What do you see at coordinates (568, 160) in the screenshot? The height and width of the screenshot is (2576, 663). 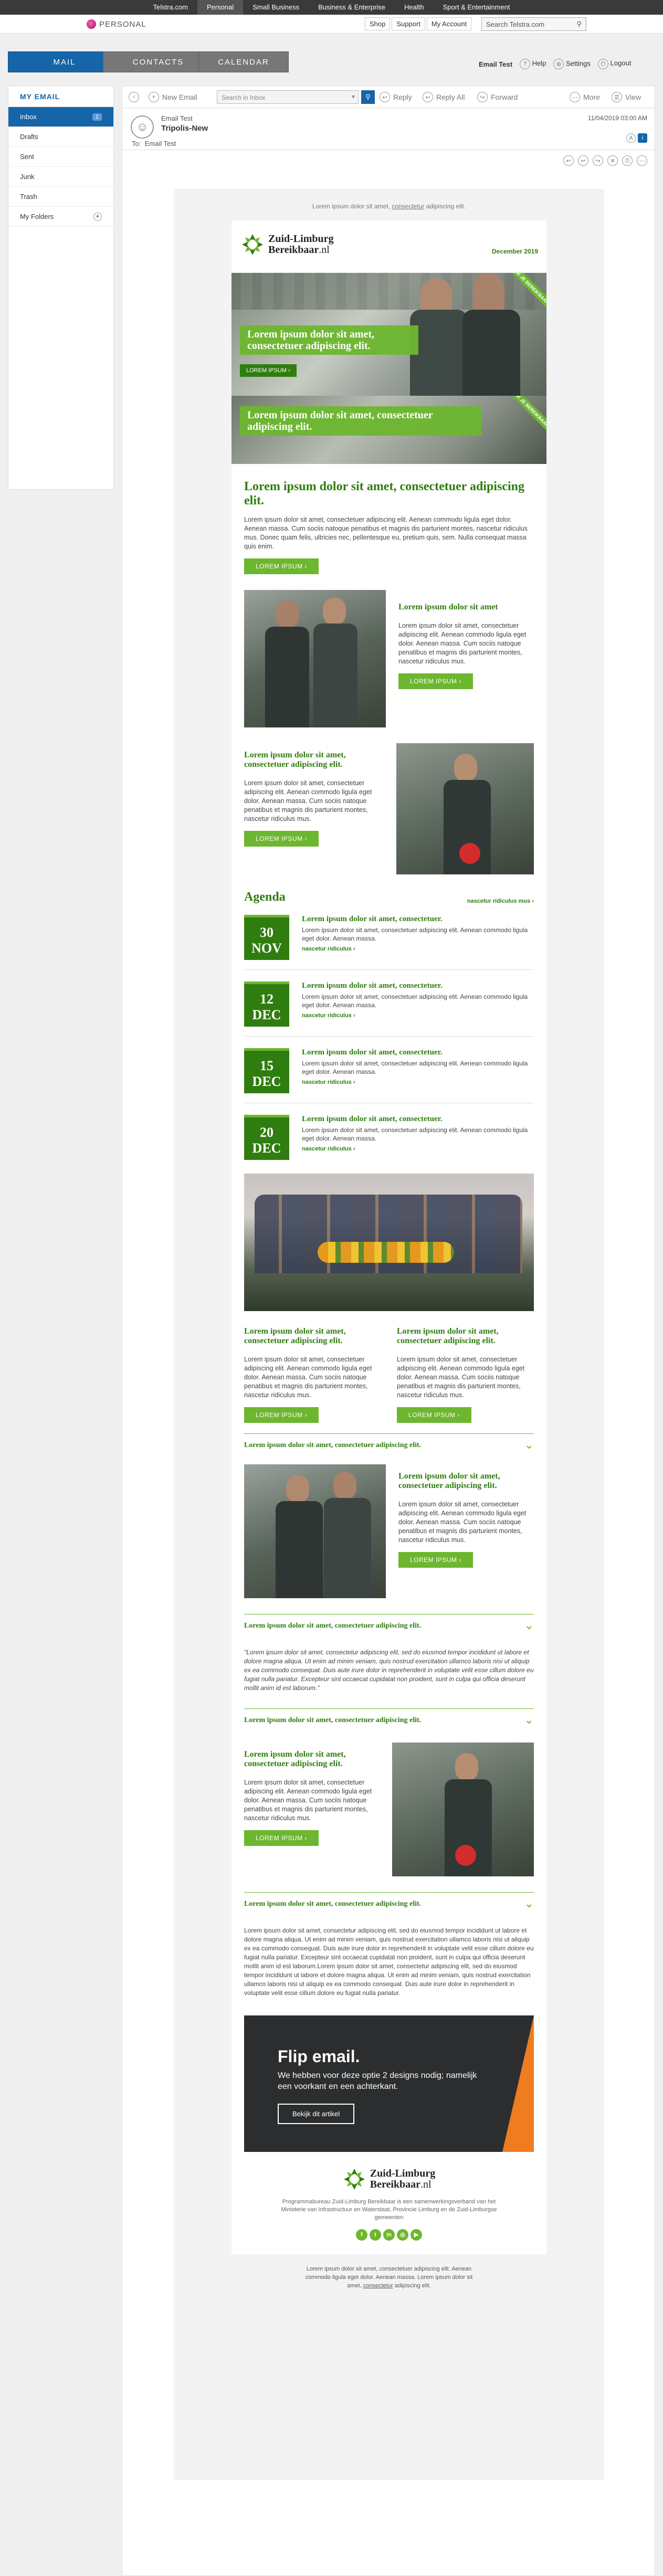 I see `reply-small-icon: ↩` at bounding box center [568, 160].